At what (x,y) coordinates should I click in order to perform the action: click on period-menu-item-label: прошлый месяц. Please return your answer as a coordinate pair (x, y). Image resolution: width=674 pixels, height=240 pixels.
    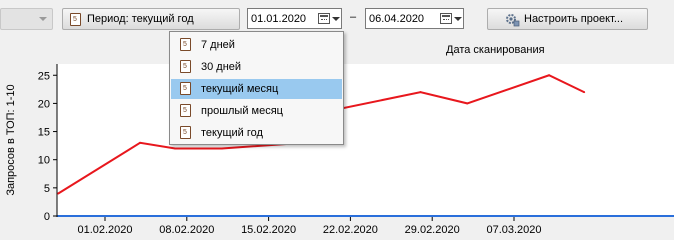
    Looking at the image, I should click on (242, 111).